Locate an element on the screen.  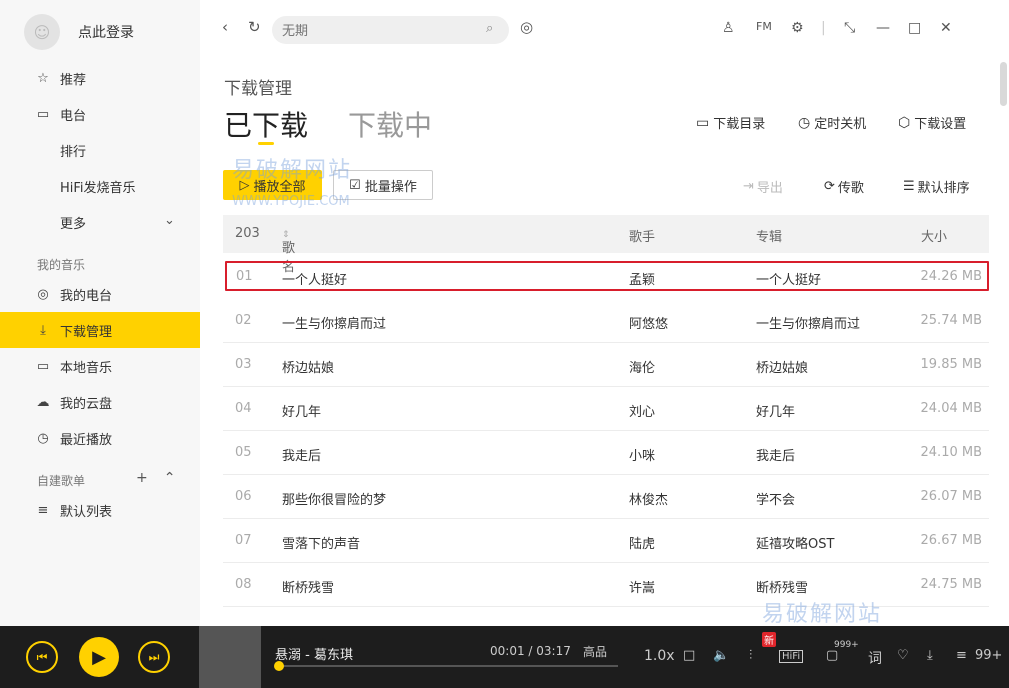
play-icon: ▶ is located at coordinates (99, 657).